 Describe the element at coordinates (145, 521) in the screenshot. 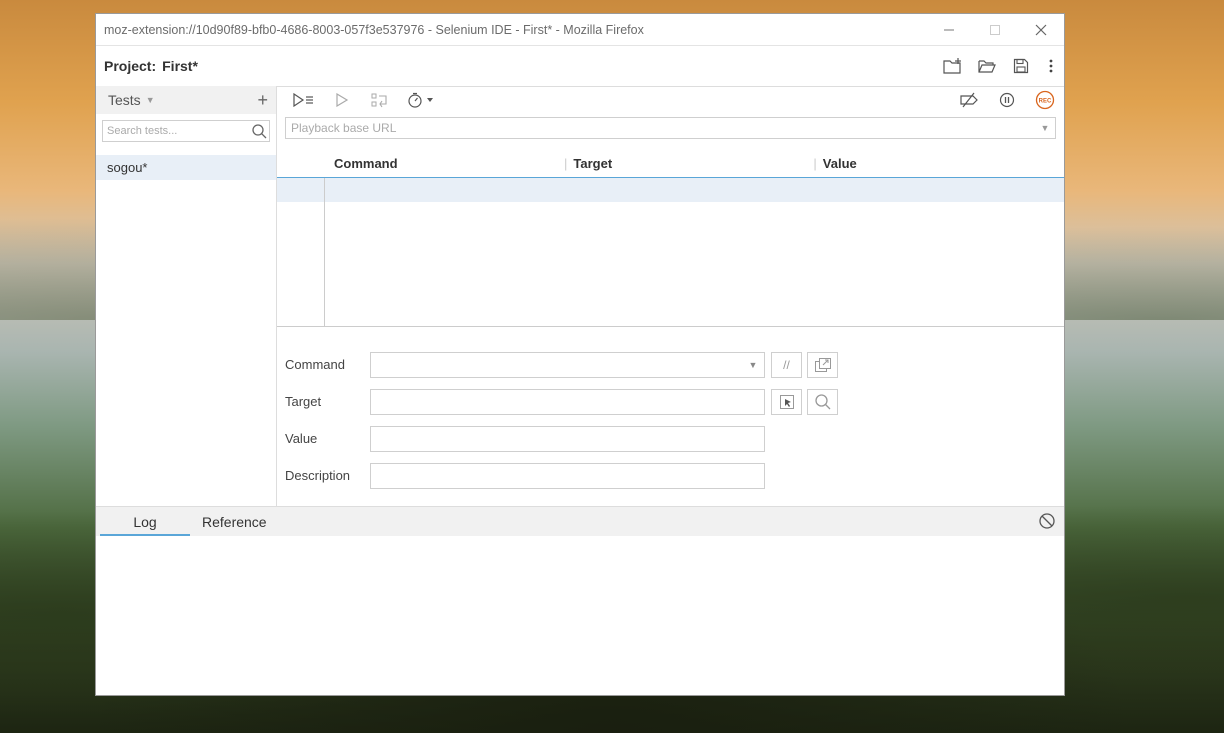

I see `tab-log: Log` at that location.